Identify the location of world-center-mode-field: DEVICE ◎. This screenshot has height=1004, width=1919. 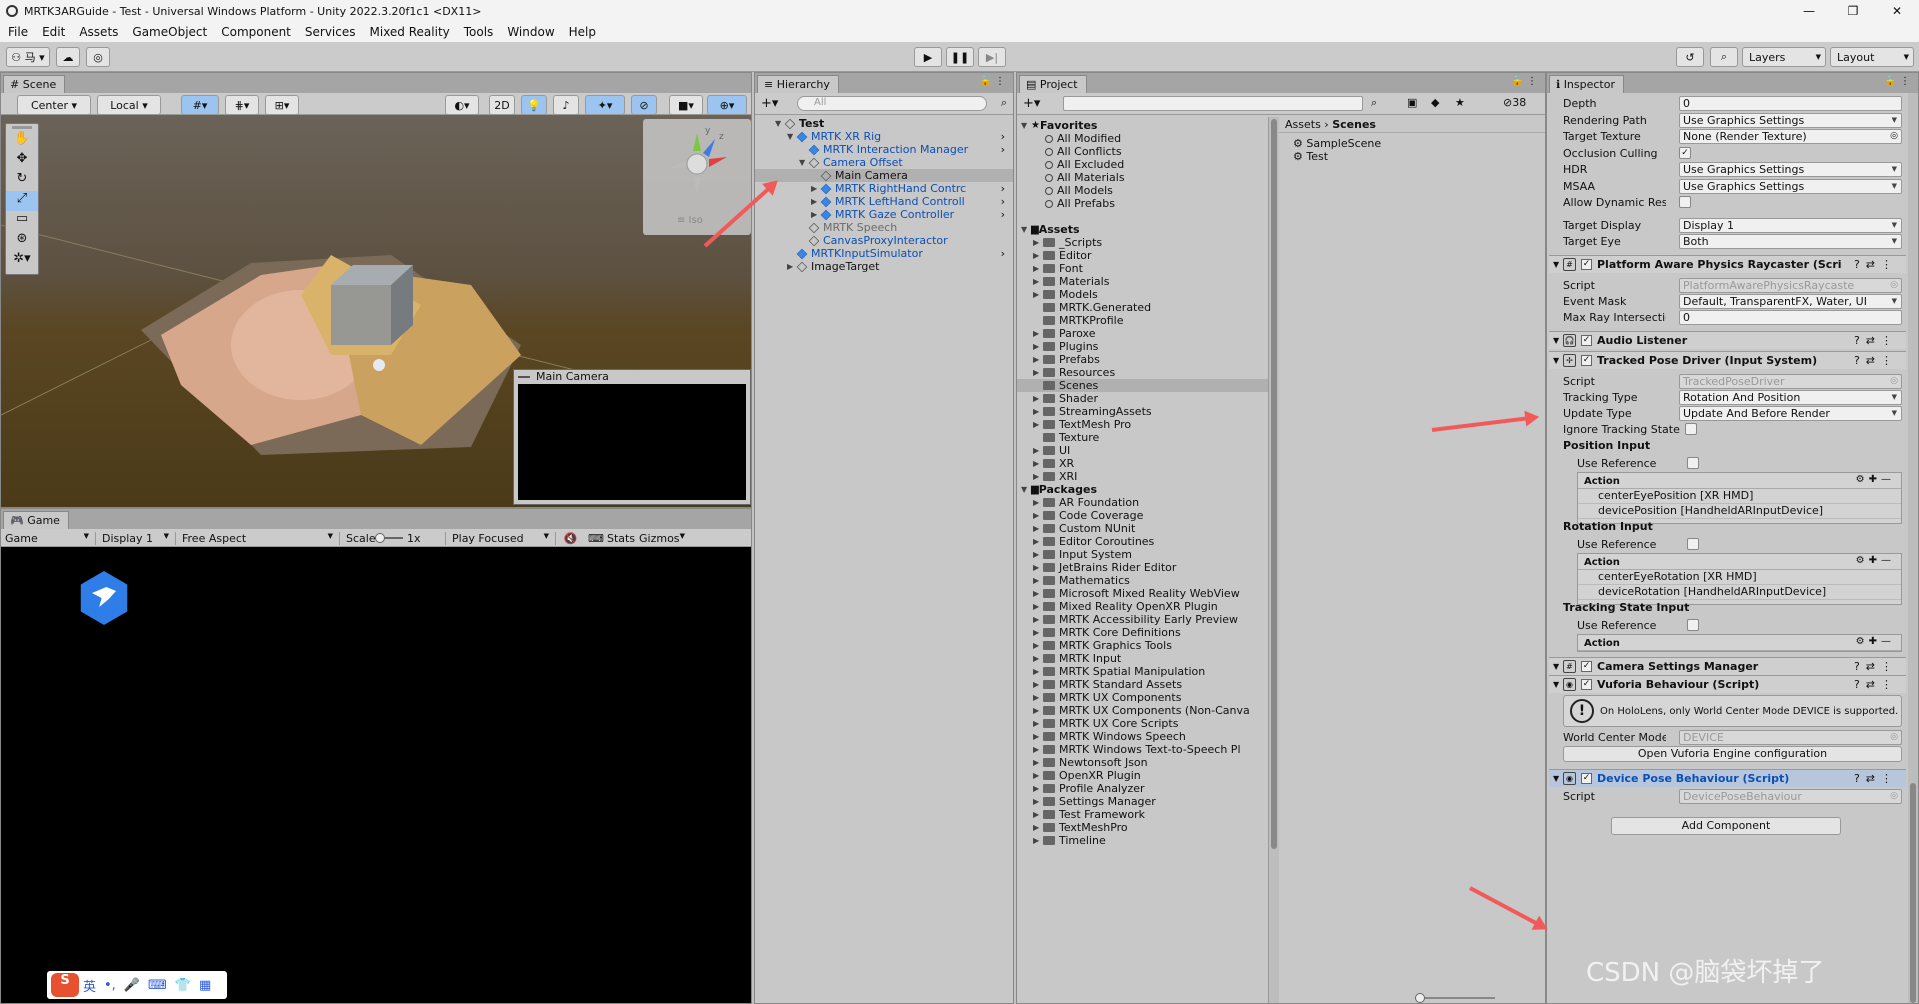
(1790, 737).